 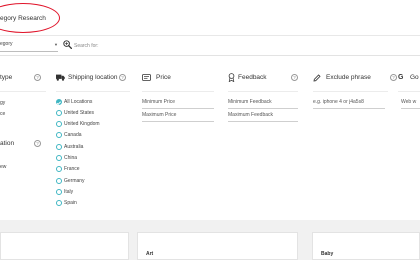 I want to click on max-price-placeholder: Maximum Price, so click(x=159, y=115).